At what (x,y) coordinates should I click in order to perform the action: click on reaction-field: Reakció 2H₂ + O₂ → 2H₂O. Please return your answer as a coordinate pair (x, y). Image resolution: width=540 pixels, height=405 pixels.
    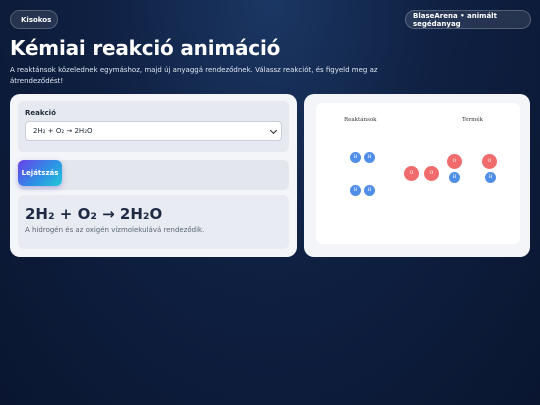
    Looking at the image, I should click on (153, 126).